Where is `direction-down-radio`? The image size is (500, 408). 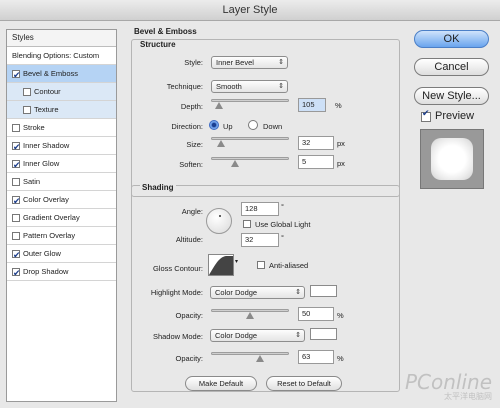 direction-down-radio is located at coordinates (253, 125).